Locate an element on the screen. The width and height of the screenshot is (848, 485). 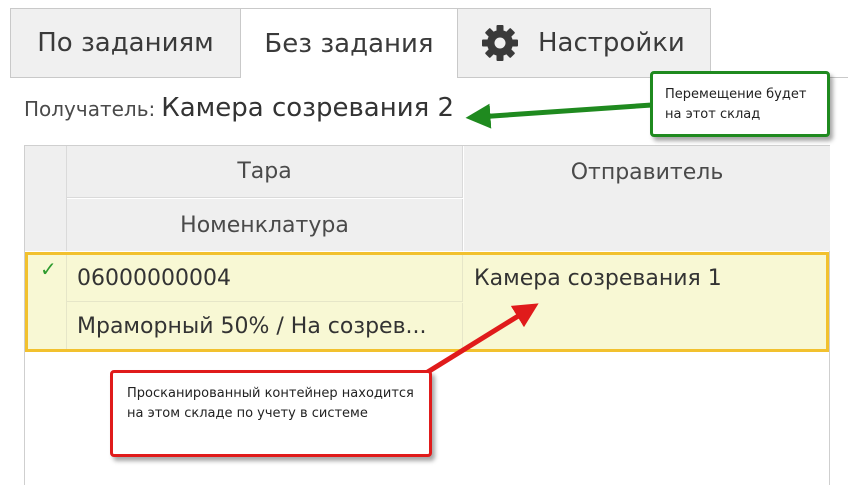
tab-settings: Настройки is located at coordinates (584, 42).